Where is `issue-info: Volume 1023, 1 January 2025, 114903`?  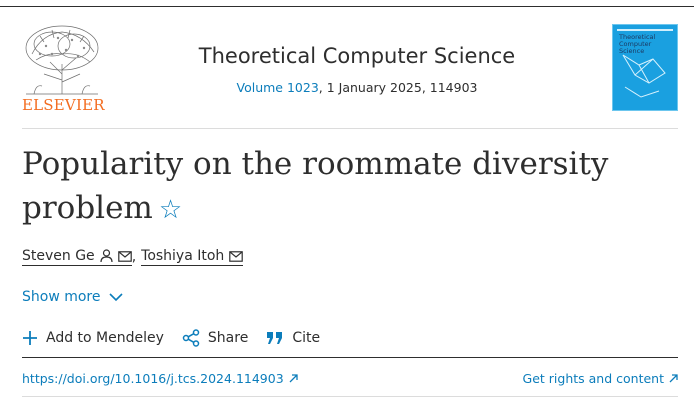 issue-info: Volume 1023, 1 January 2025, 114903 is located at coordinates (357, 87).